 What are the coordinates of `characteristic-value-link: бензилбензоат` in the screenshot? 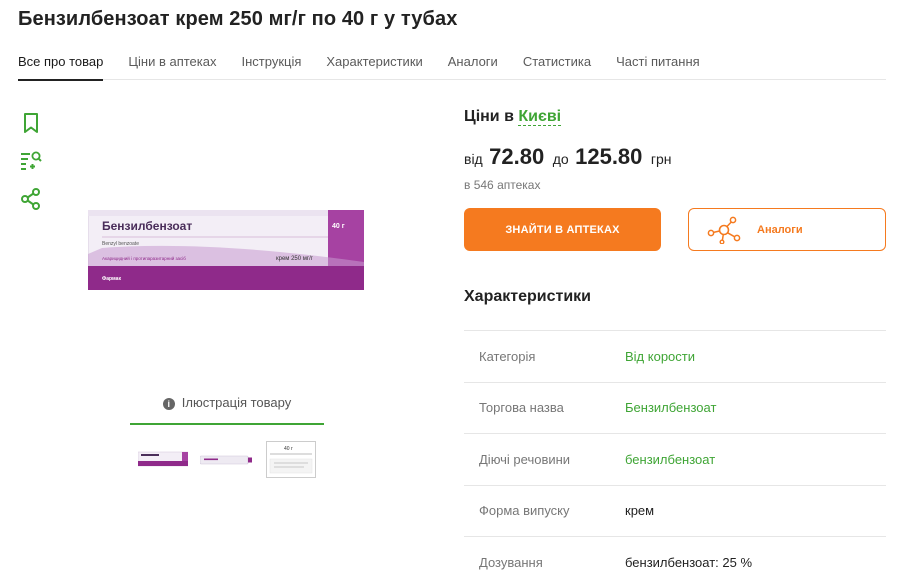 It's located at (670, 459).